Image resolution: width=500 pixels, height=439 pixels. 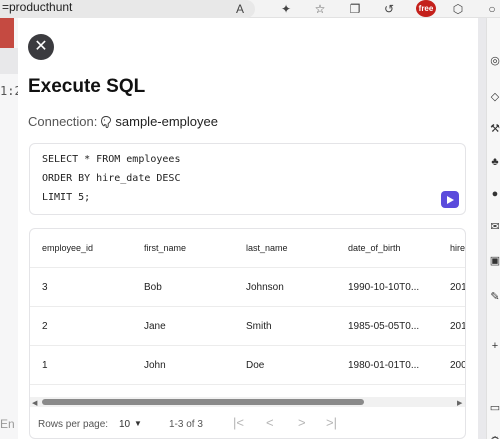 What do you see at coordinates (494, 260) in the screenshot?
I see `sidebar-drop-icon: ▣` at bounding box center [494, 260].